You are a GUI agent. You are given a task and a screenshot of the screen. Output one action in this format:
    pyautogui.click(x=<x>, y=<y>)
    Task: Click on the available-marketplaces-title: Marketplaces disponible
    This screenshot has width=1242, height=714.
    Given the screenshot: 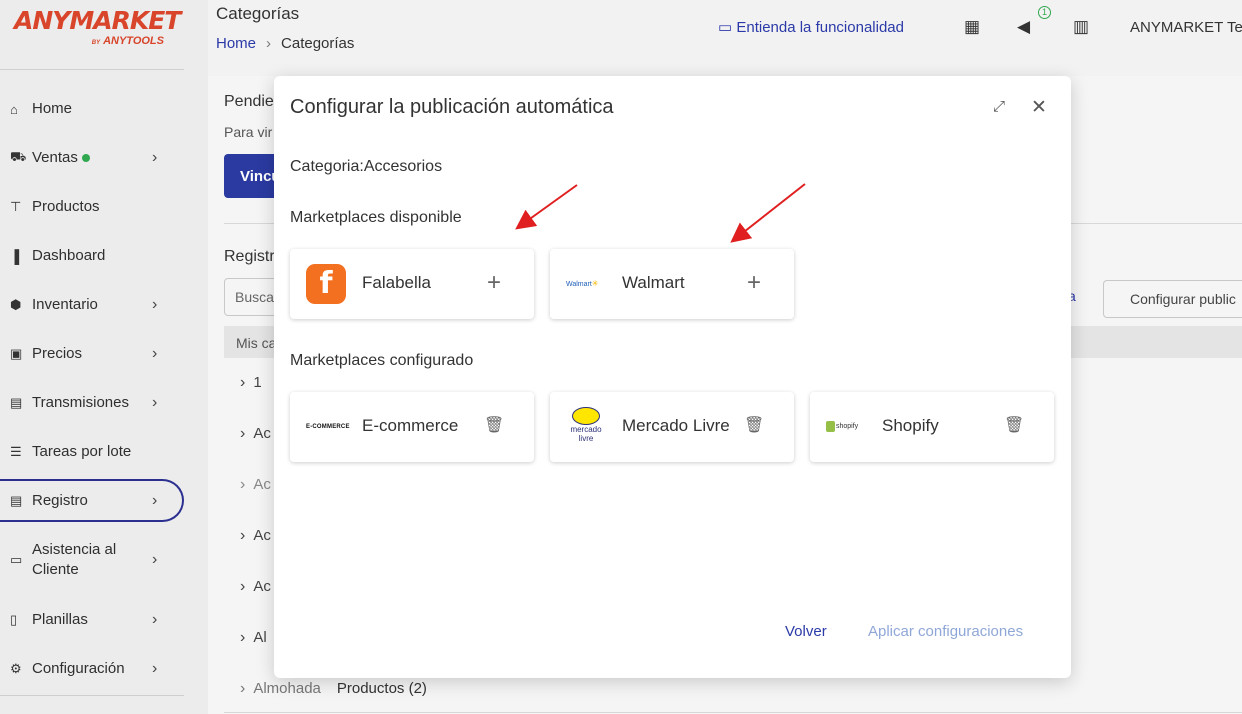 What is the action you would take?
    pyautogui.click(x=376, y=217)
    